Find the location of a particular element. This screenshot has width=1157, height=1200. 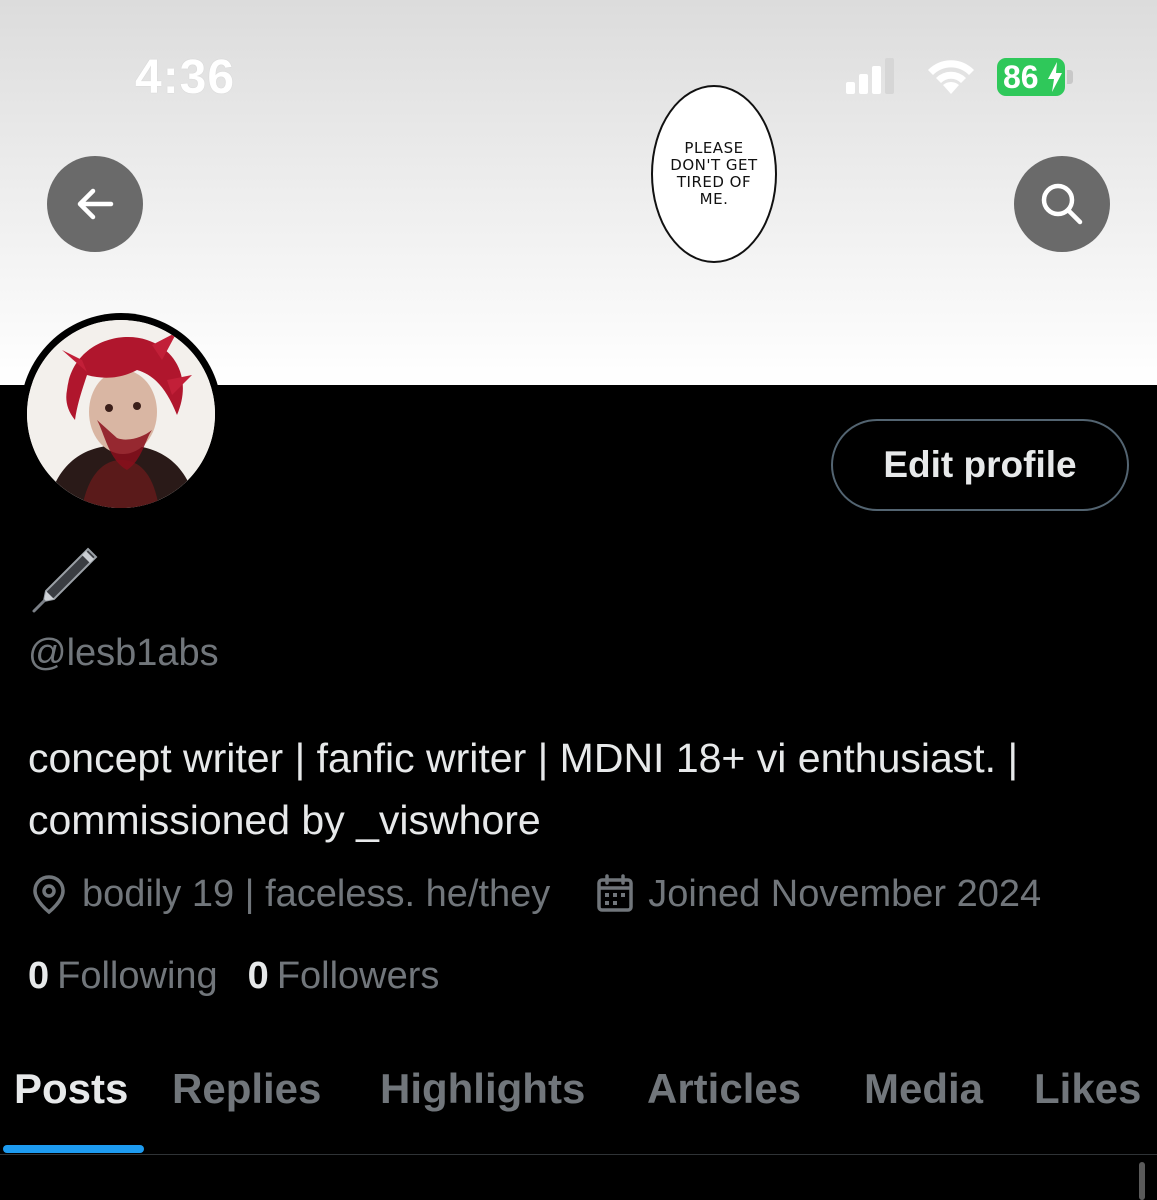

avatar-illustration is located at coordinates (121, 414).